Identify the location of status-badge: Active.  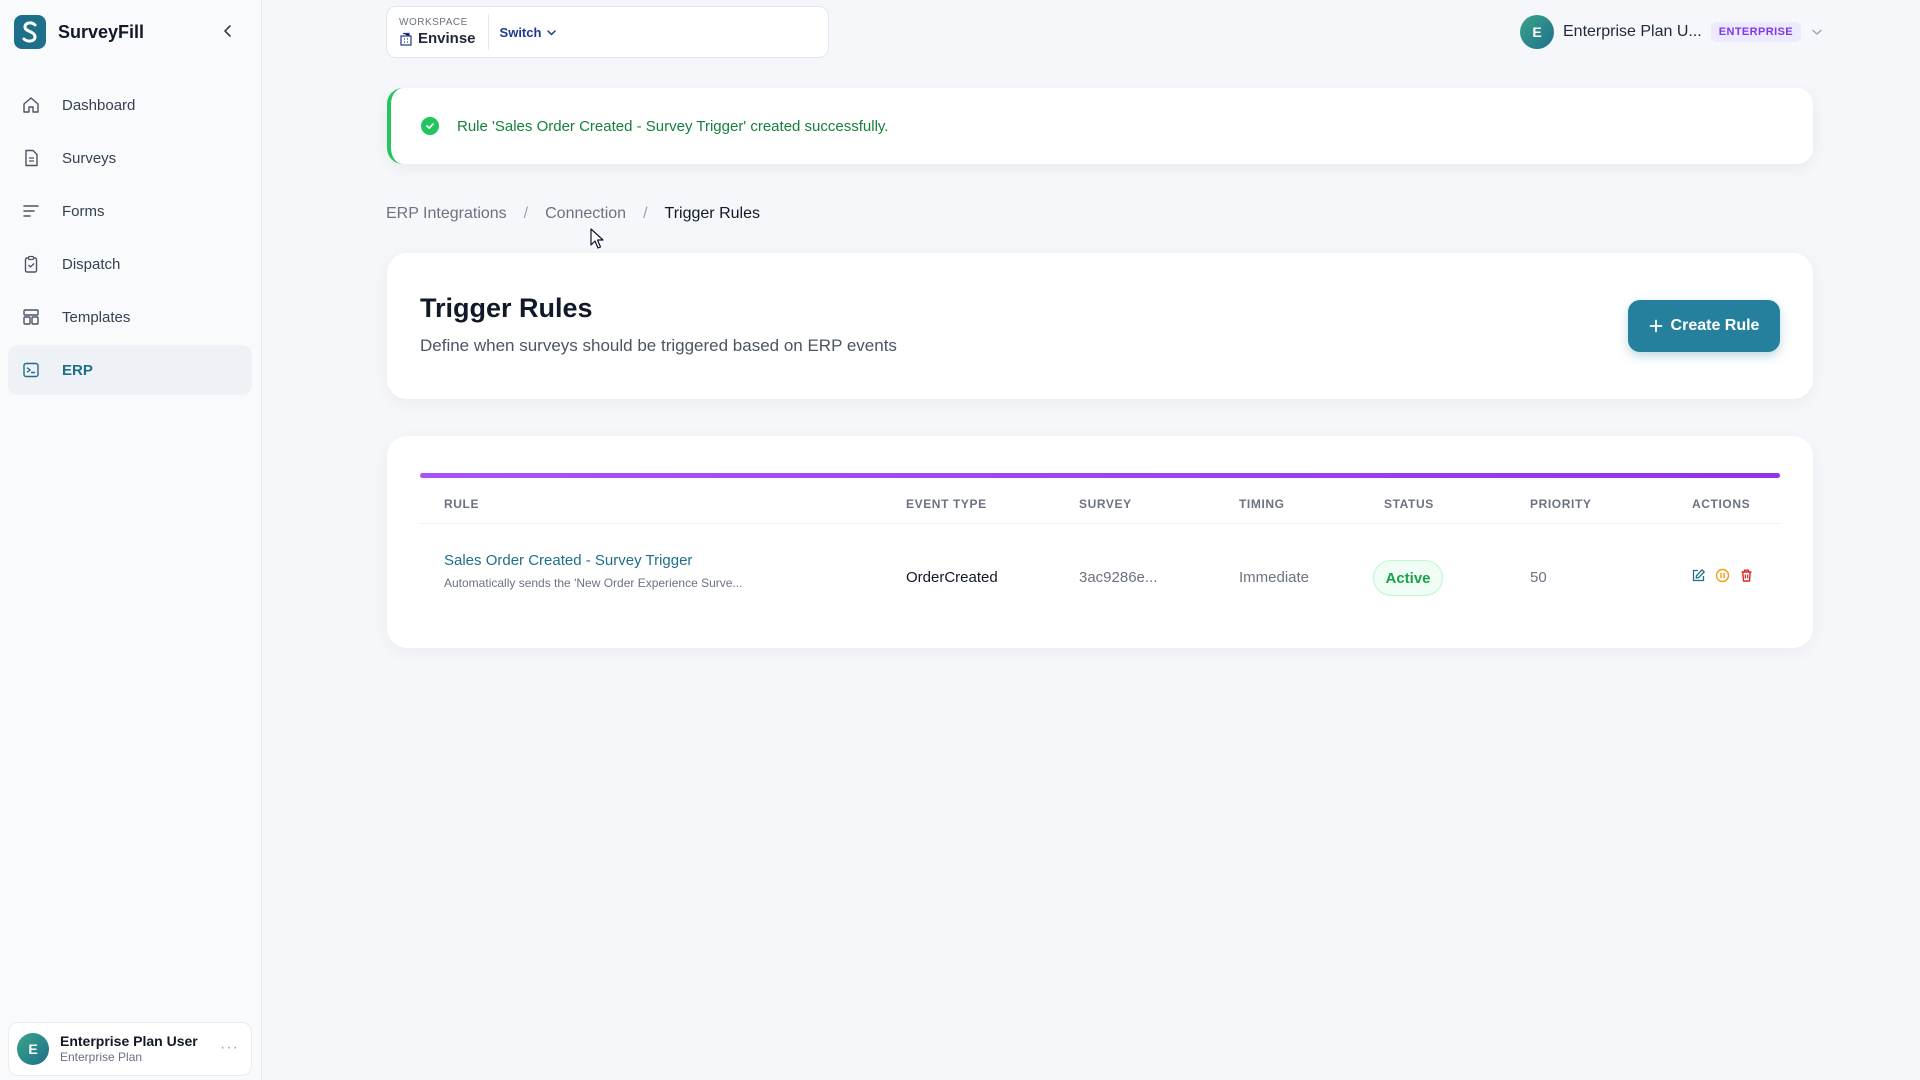
(1408, 578).